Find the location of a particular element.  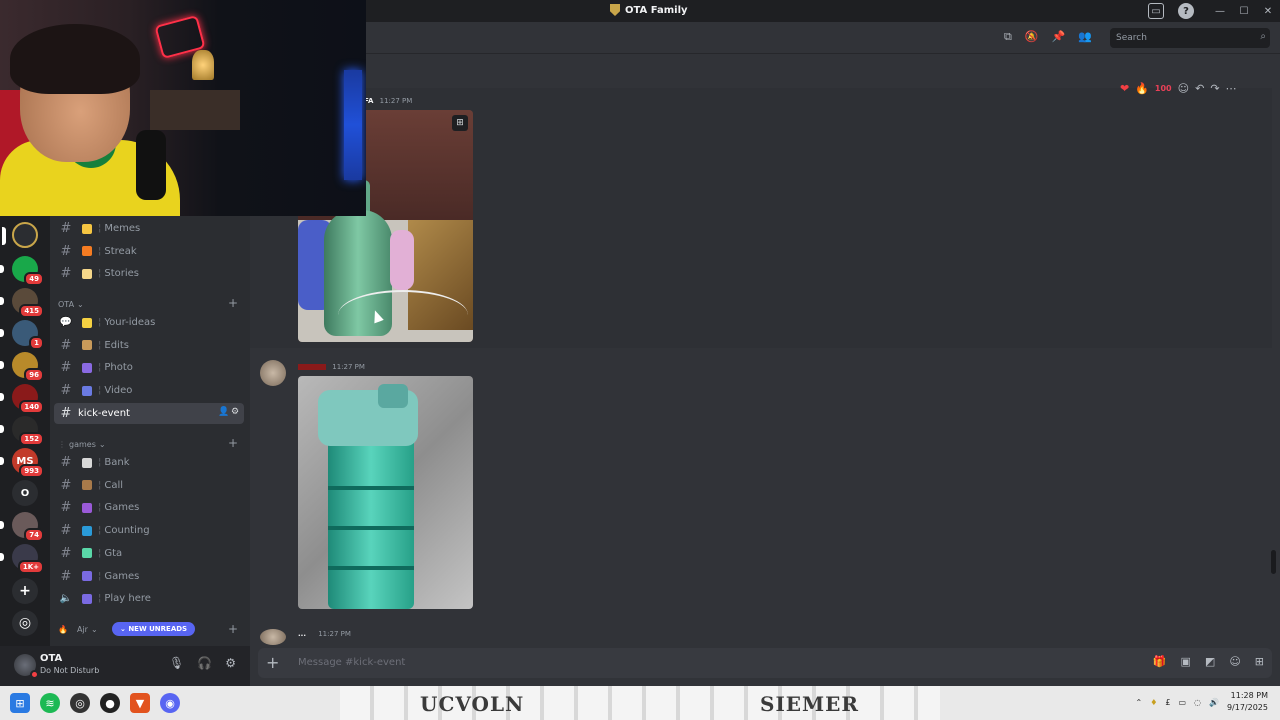

category-ajr: 🔥 Ajr ⌄ is located at coordinates (78, 629).